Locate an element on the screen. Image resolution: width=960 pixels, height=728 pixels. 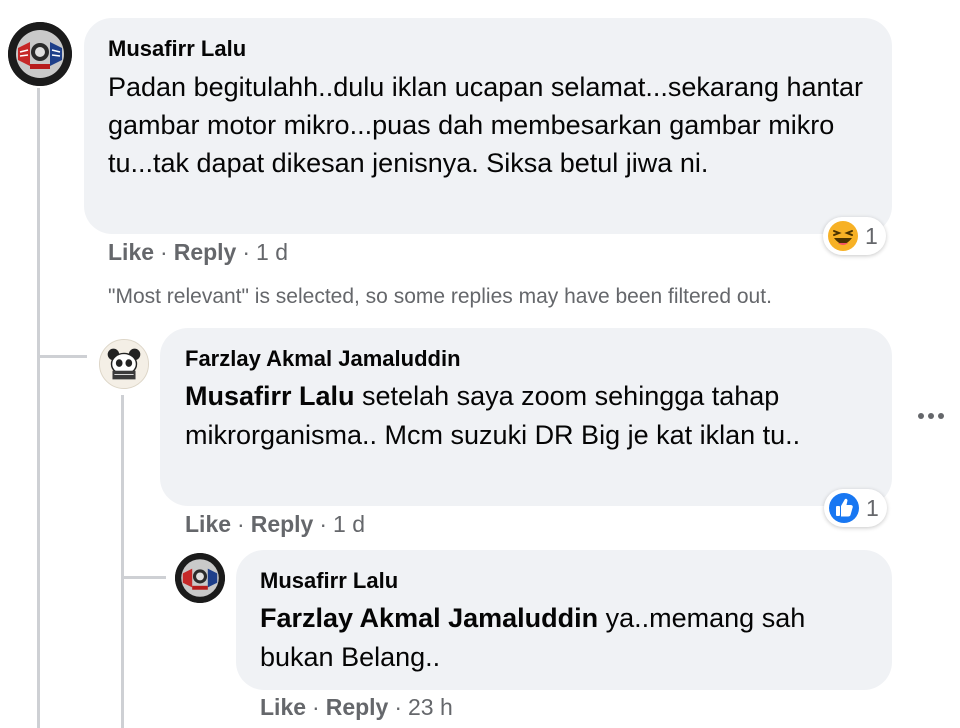
comment-actions: Like · Reply · 1 d is located at coordinates (198, 252).